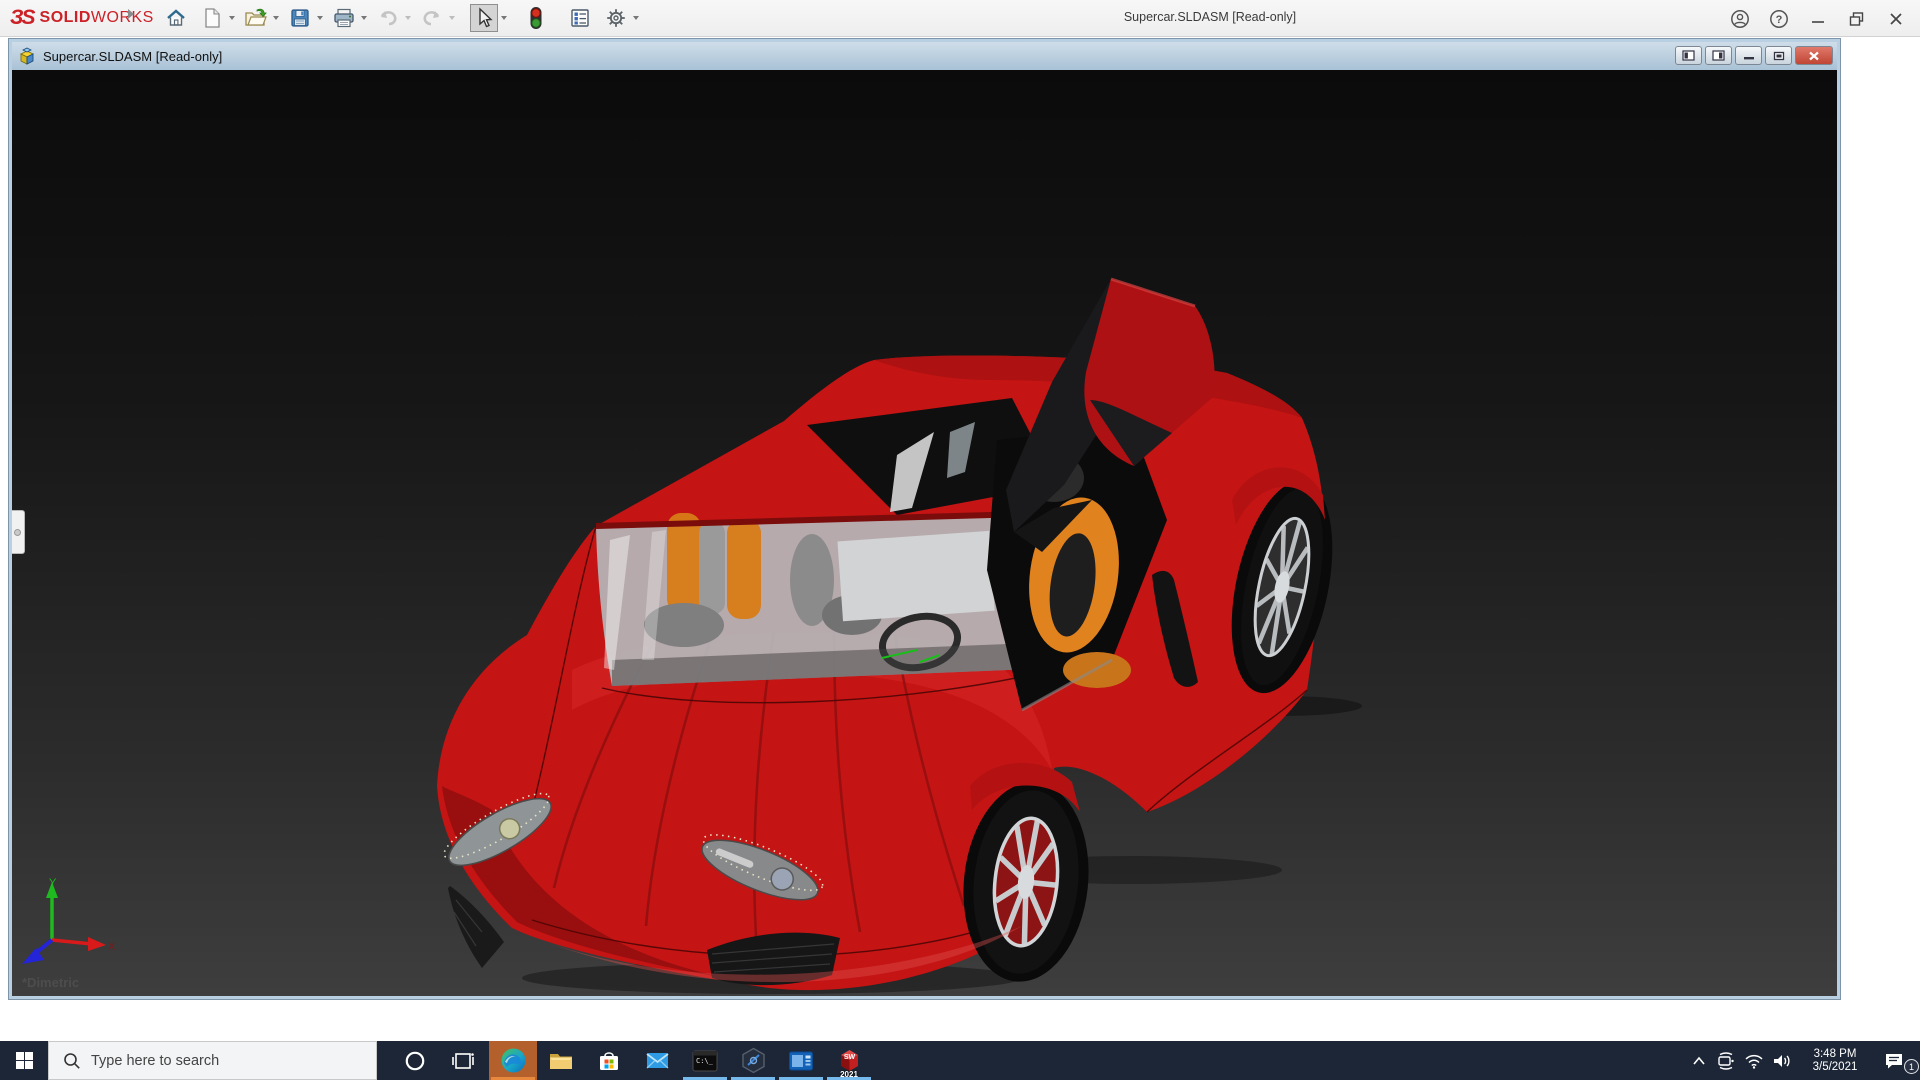  I want to click on triad-y-label: Y, so click(53, 883).